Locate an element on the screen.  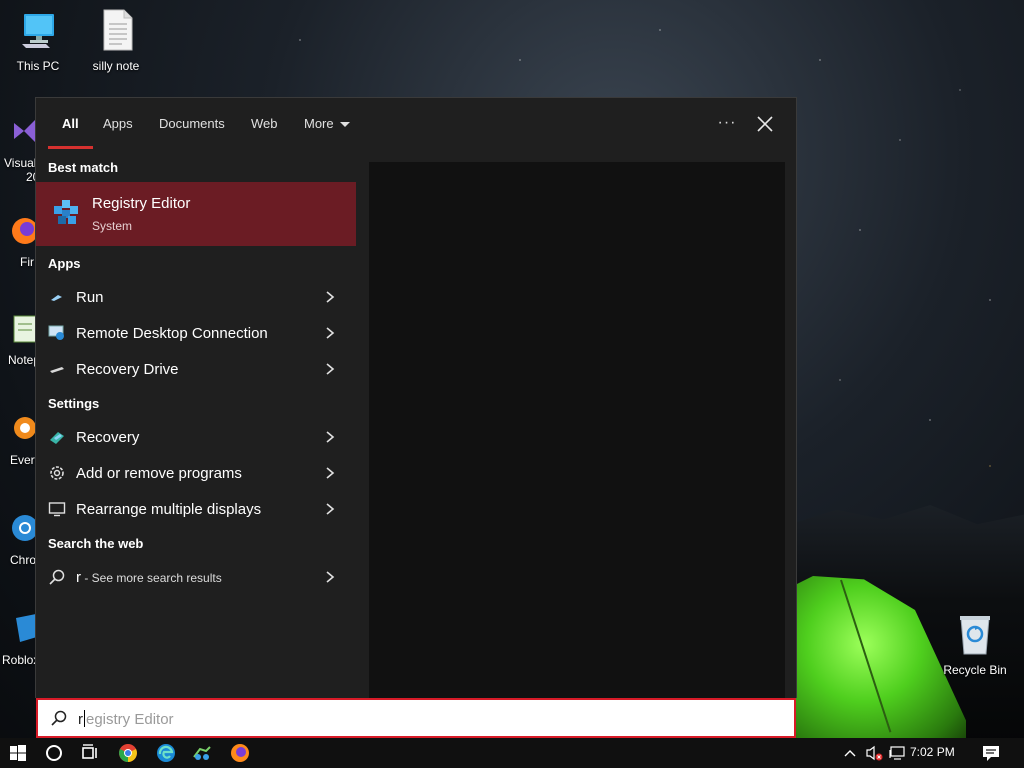
desktop-icon-firefox: Fir is located at coordinates (18, 241).